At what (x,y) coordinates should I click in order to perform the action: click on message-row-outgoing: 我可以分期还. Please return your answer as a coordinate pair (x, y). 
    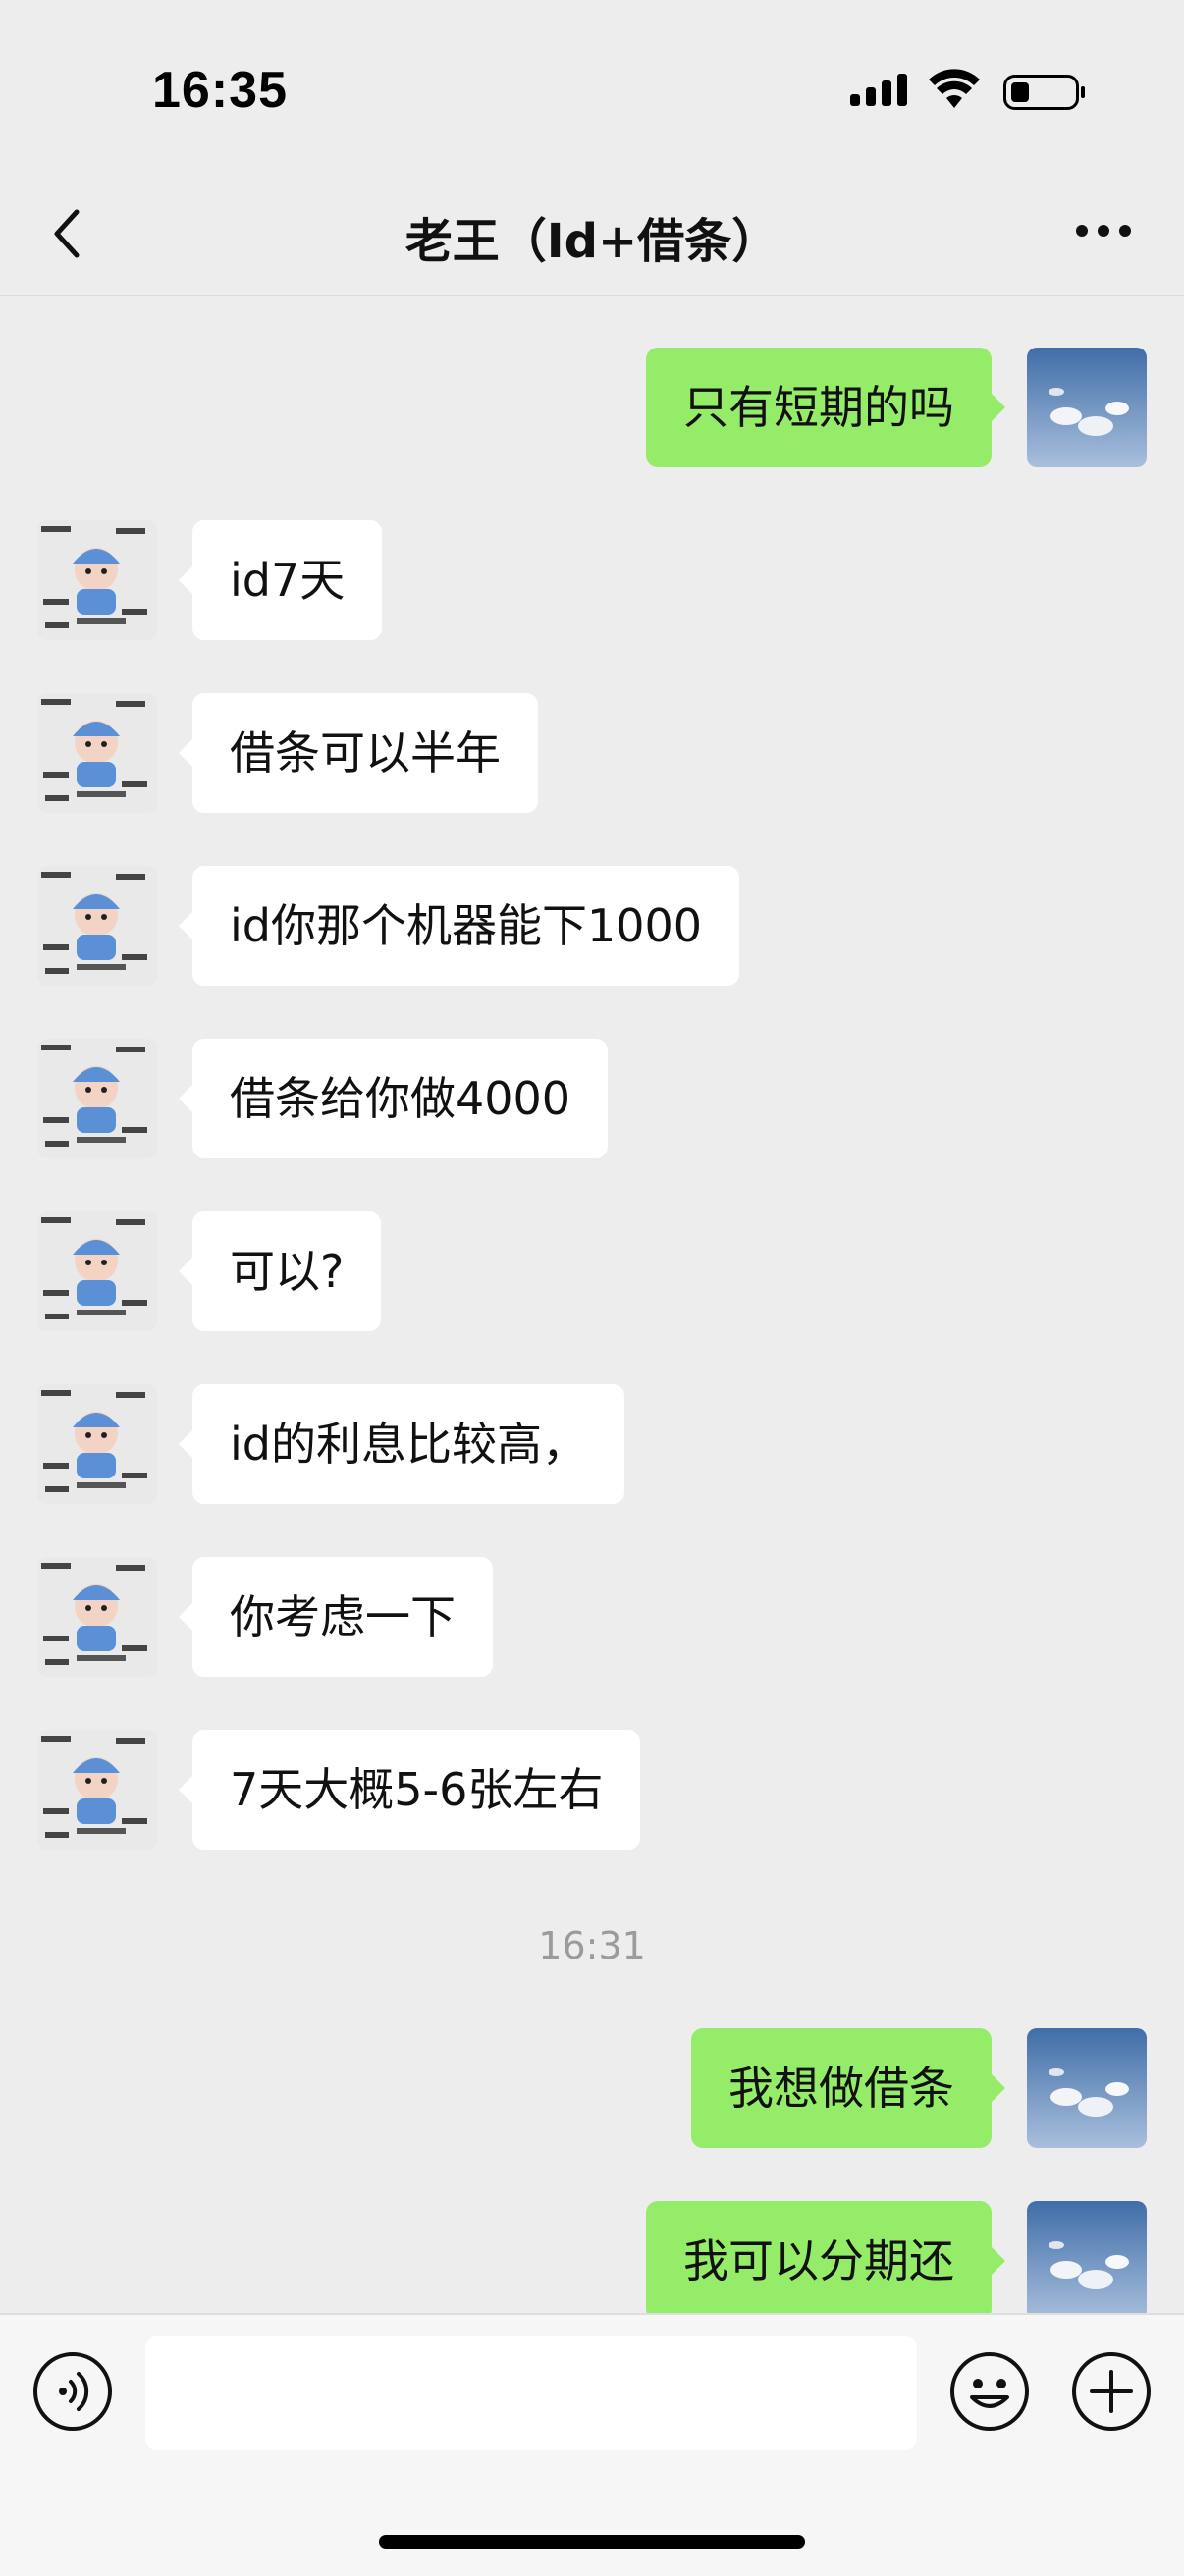
    Looking at the image, I should click on (592, 2257).